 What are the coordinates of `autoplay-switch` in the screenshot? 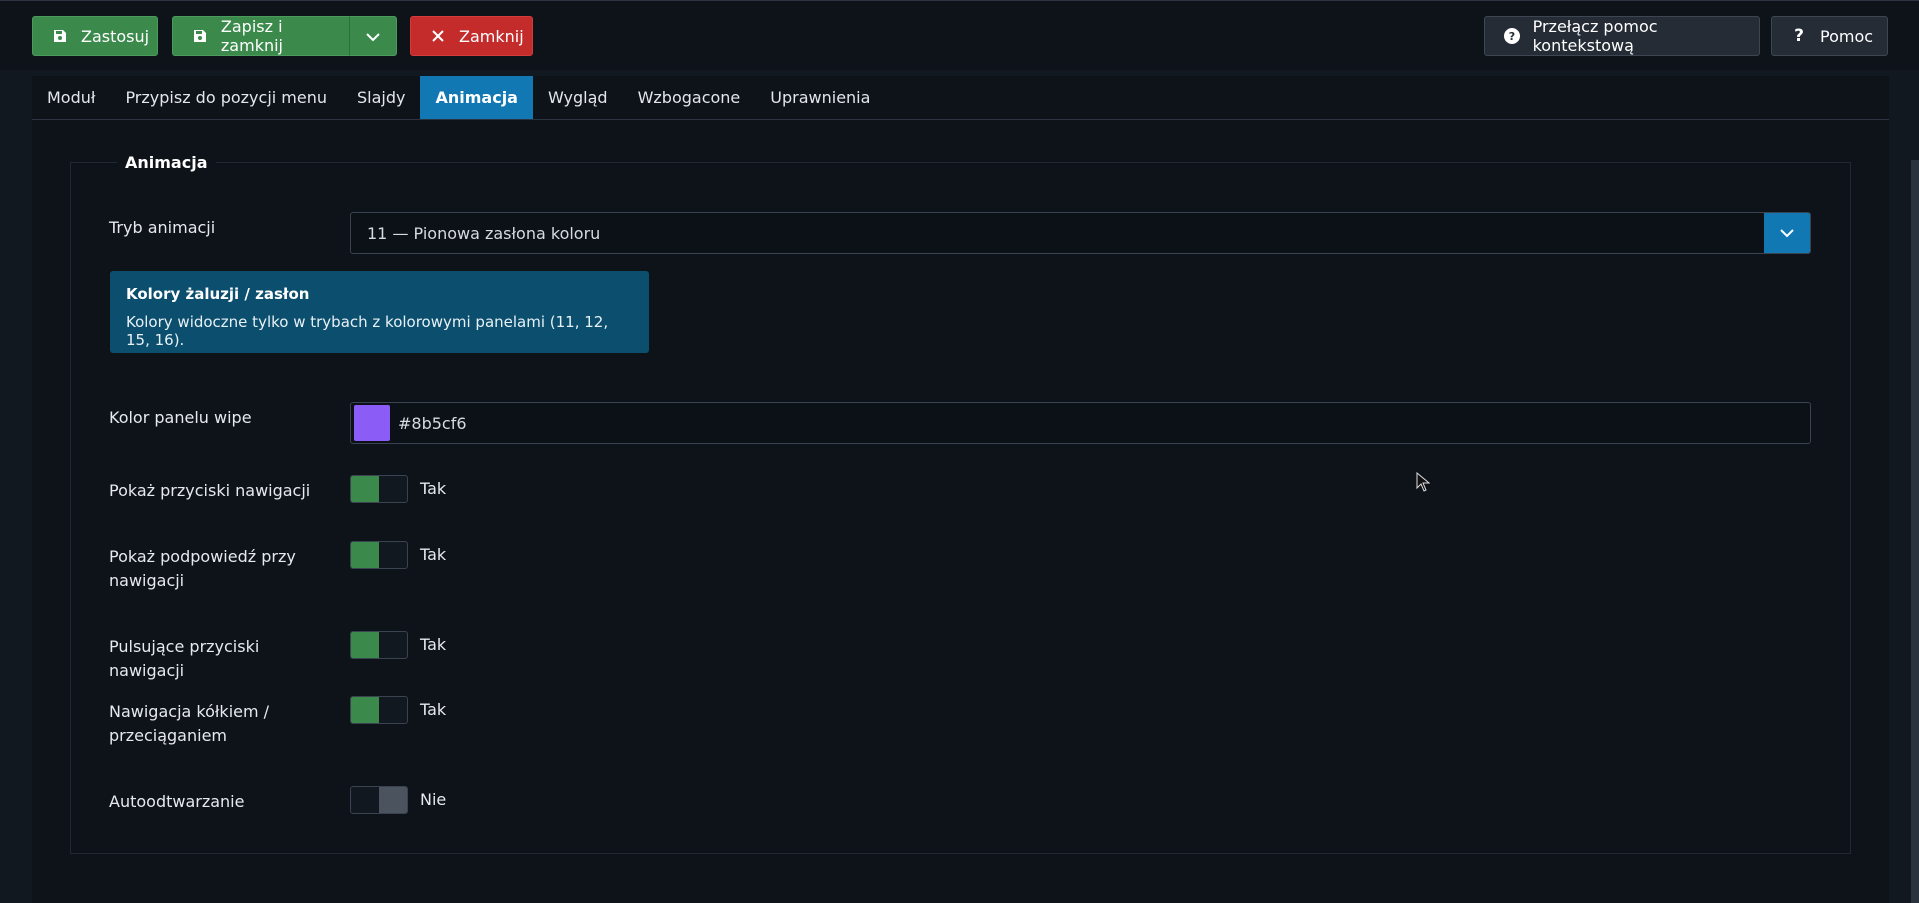 It's located at (379, 800).